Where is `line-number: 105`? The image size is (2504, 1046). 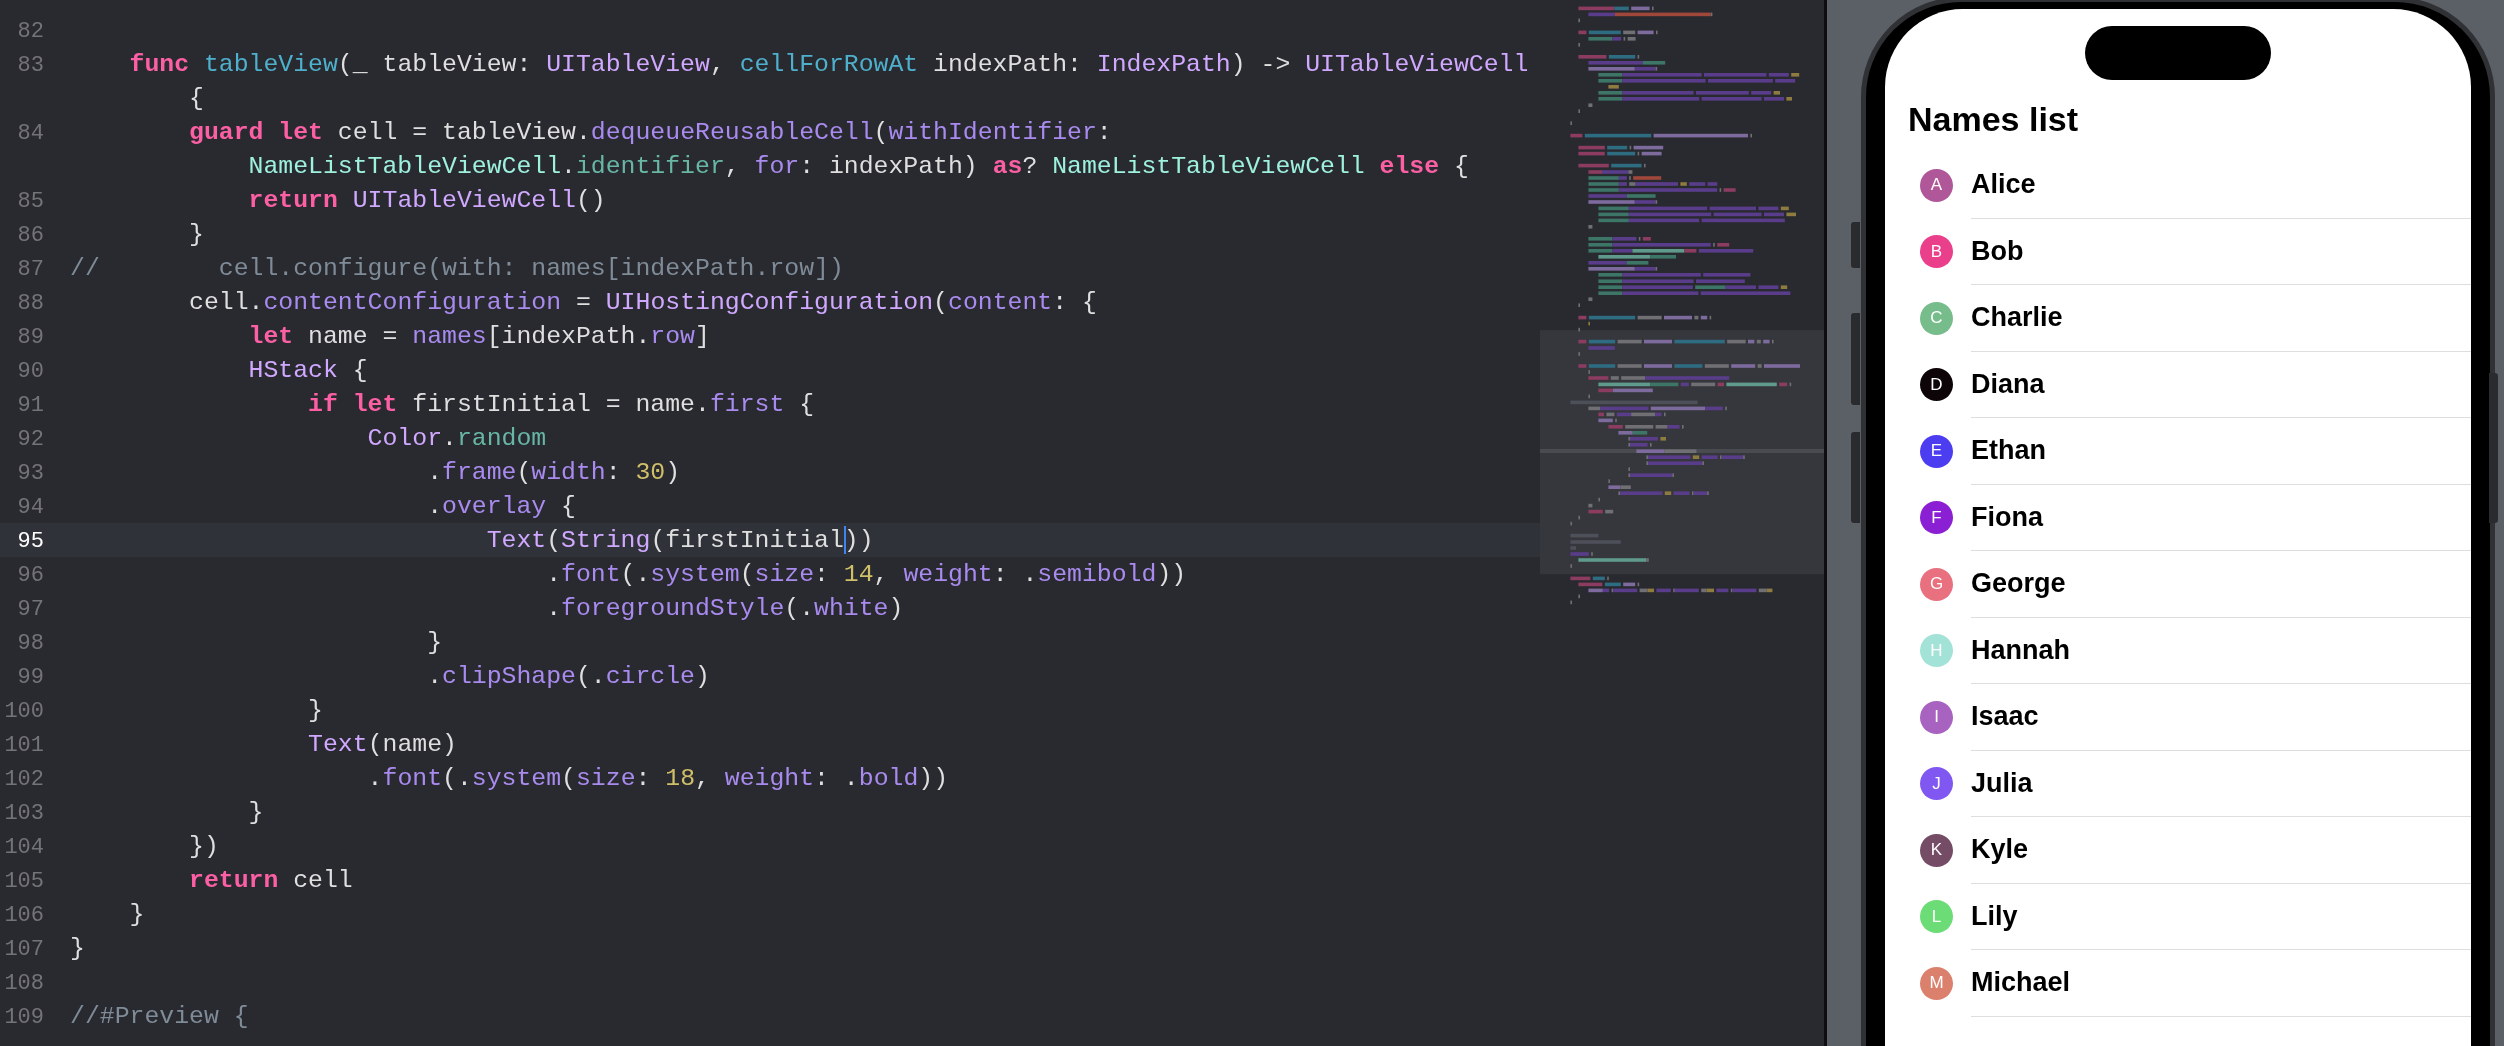 line-number: 105 is located at coordinates (24, 881).